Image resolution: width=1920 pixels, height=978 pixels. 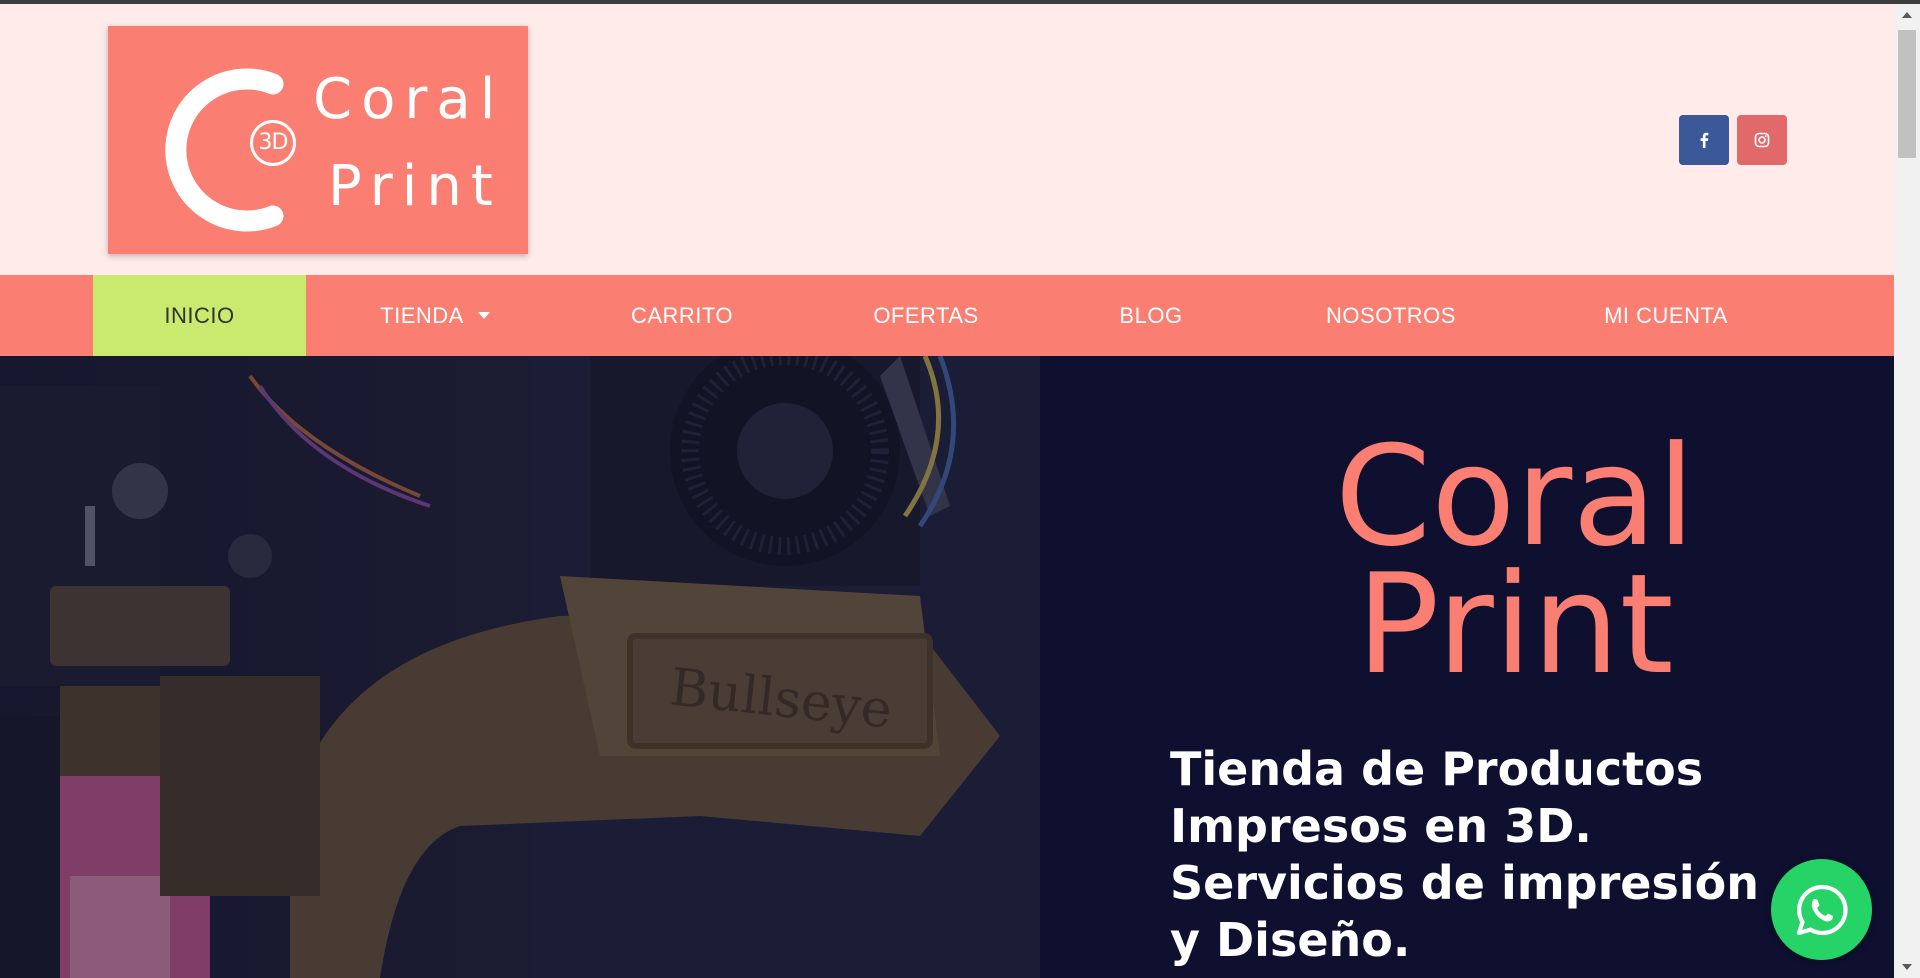 What do you see at coordinates (1907, 967) in the screenshot?
I see `scroll-down-arrow-icon` at bounding box center [1907, 967].